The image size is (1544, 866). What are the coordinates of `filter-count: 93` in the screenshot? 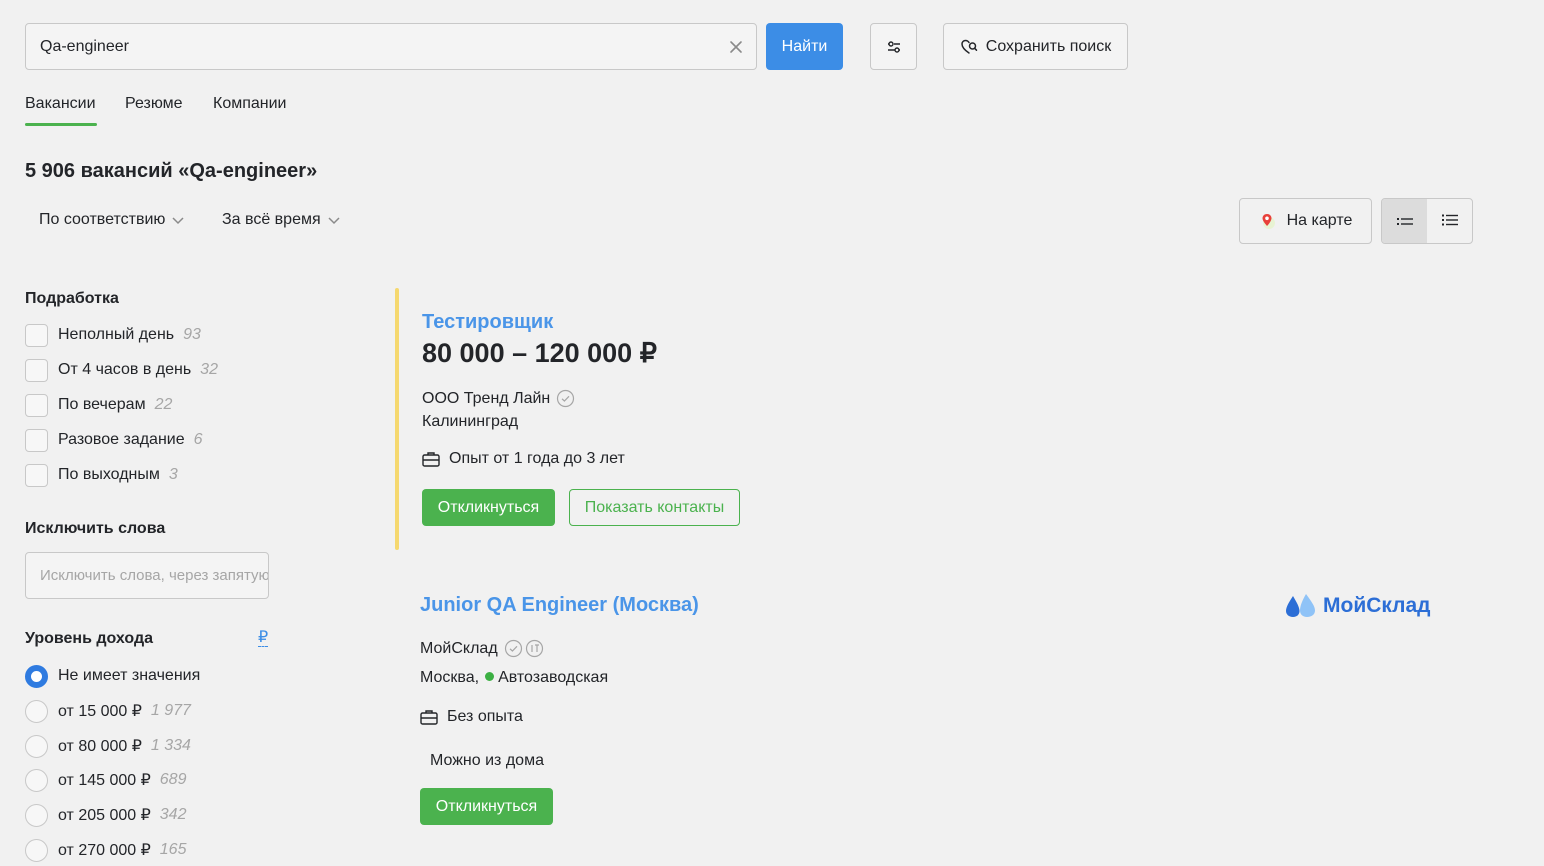 It's located at (192, 334).